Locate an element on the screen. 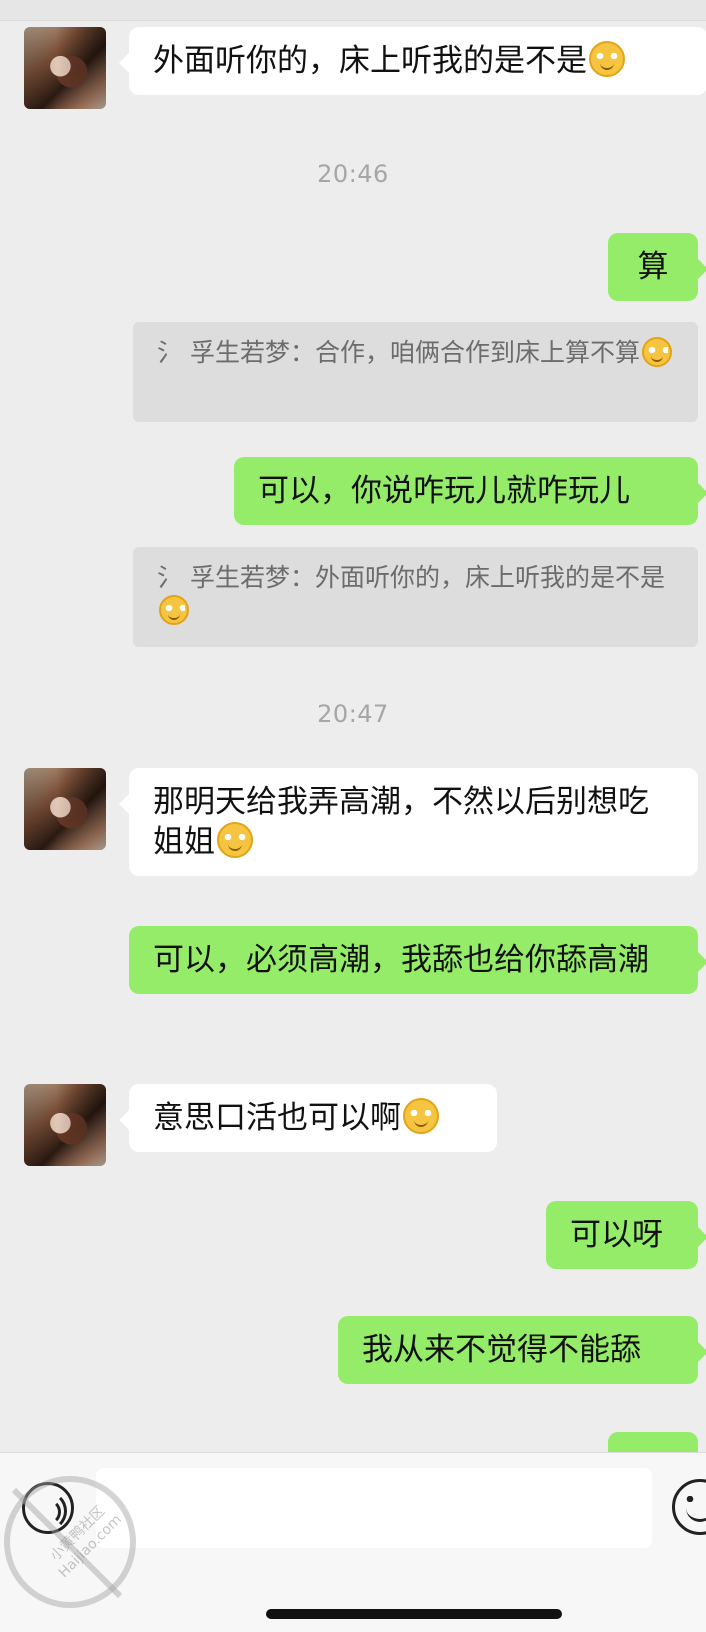 The width and height of the screenshot is (706, 1632). message-text: 可以呀 is located at coordinates (616, 1235).